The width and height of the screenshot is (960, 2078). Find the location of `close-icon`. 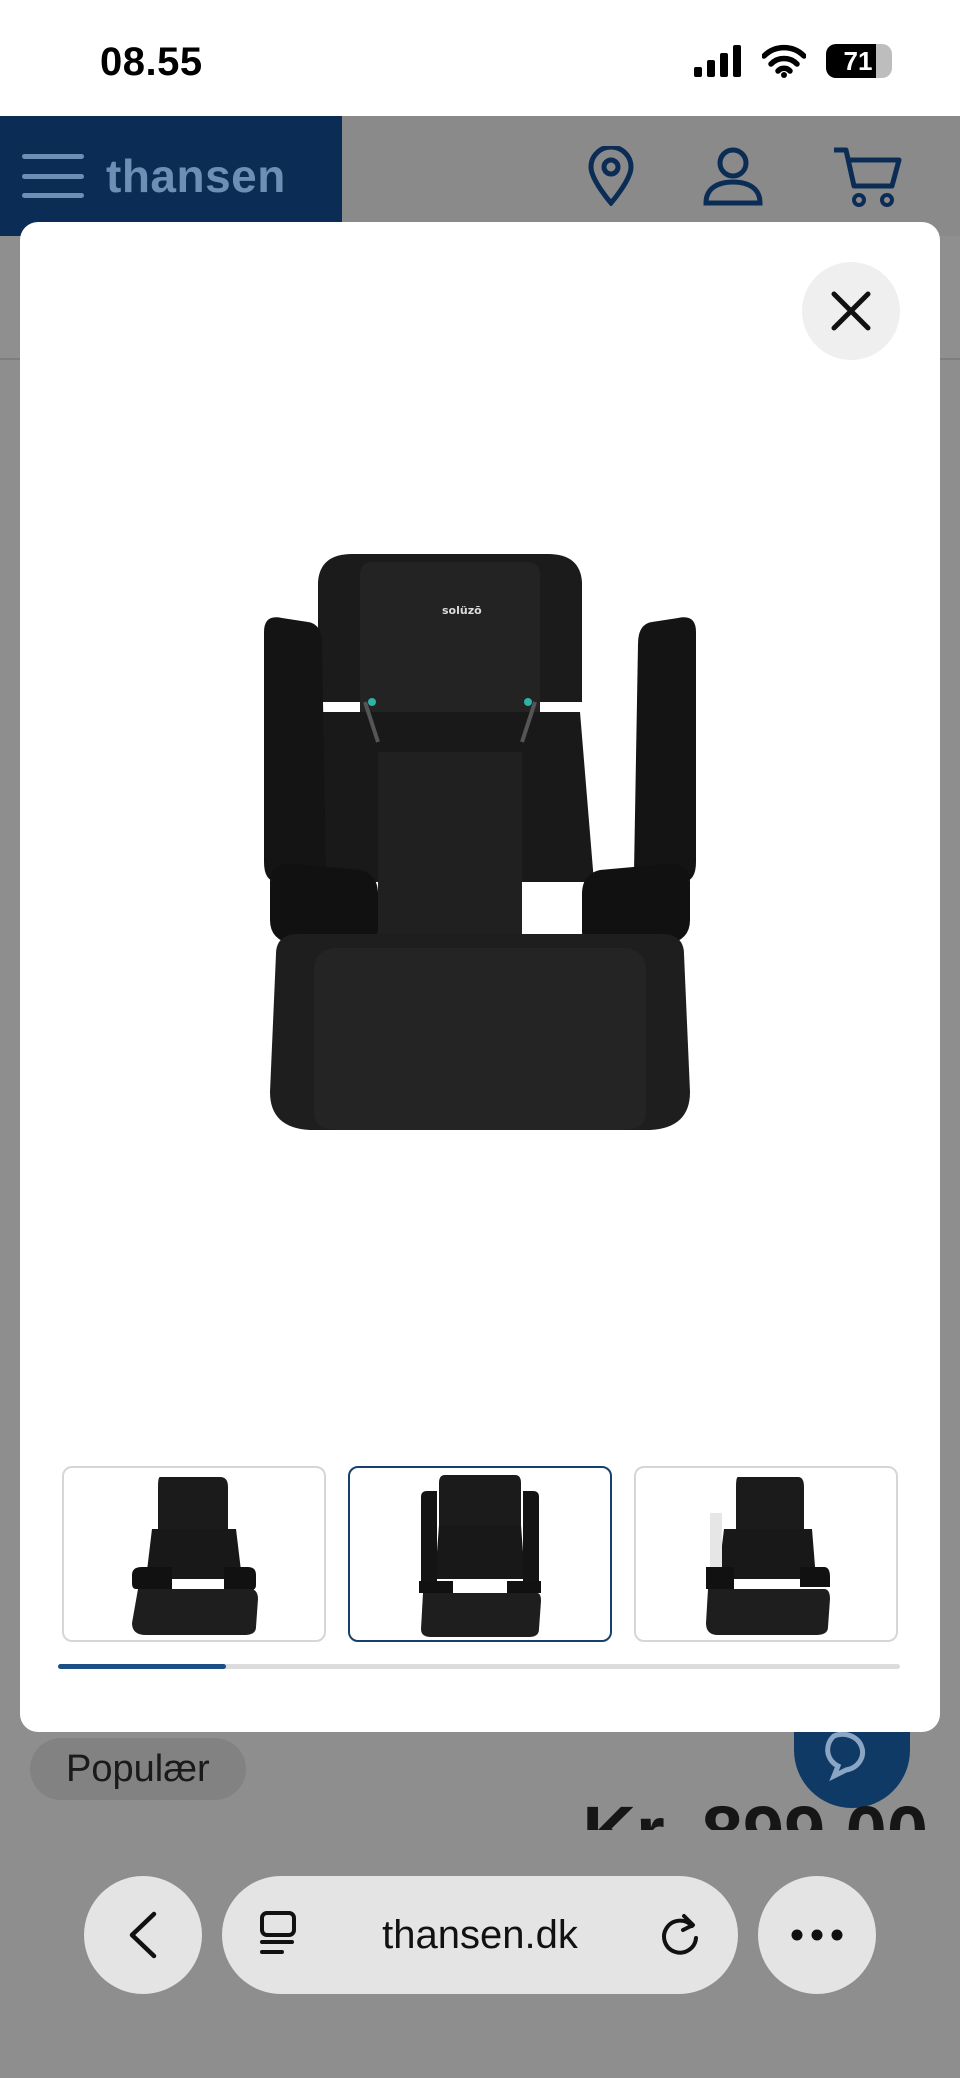

close-icon is located at coordinates (851, 311).